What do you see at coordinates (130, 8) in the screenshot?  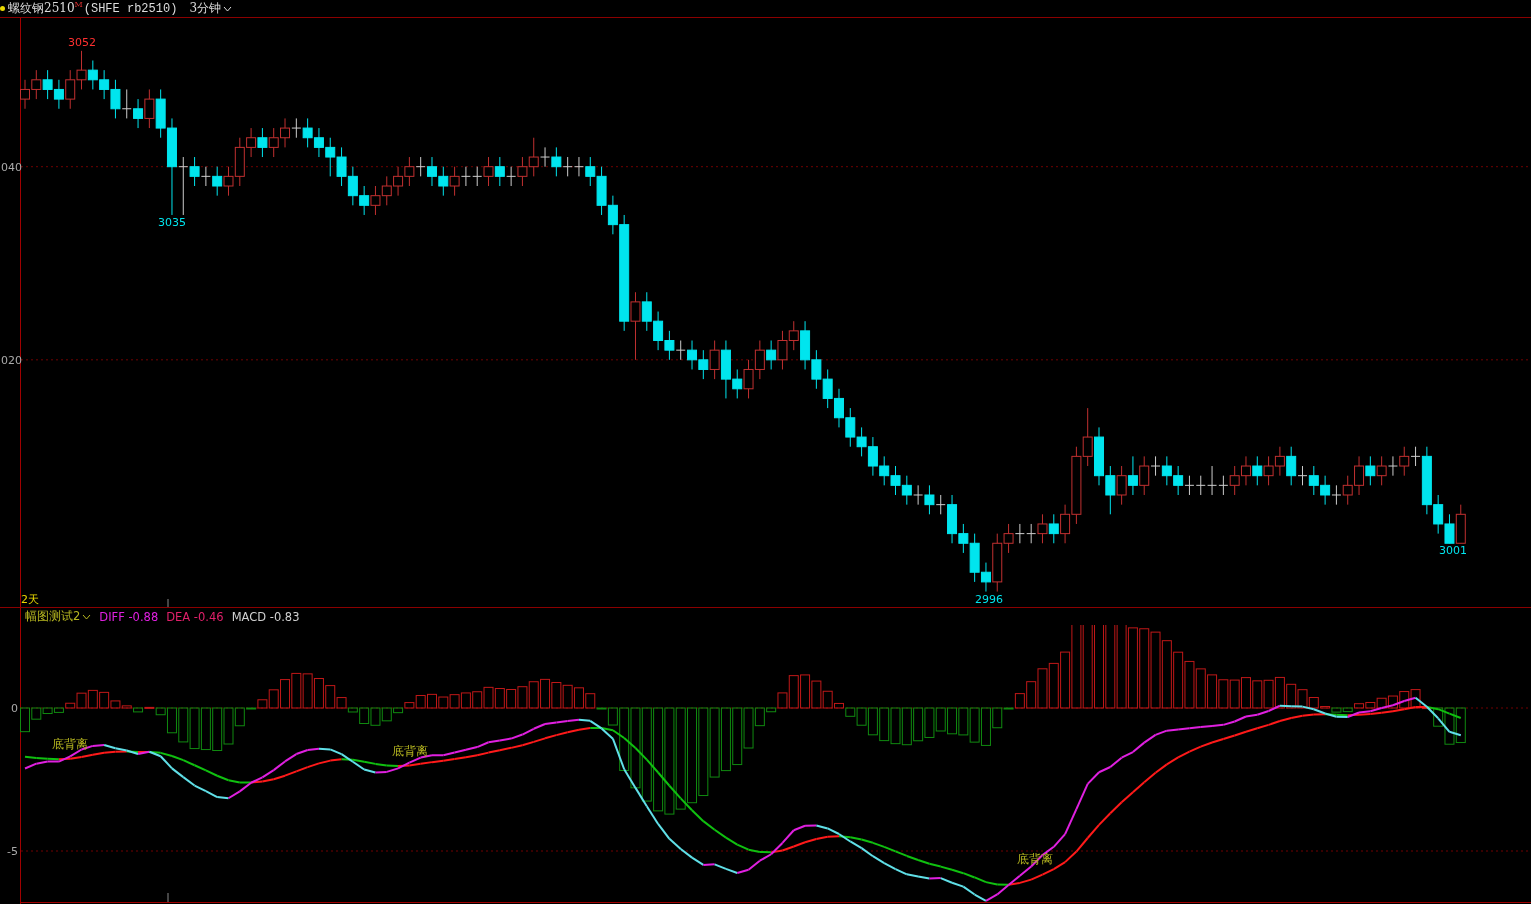 I see `contract-code: (SHFE rb2510)` at bounding box center [130, 8].